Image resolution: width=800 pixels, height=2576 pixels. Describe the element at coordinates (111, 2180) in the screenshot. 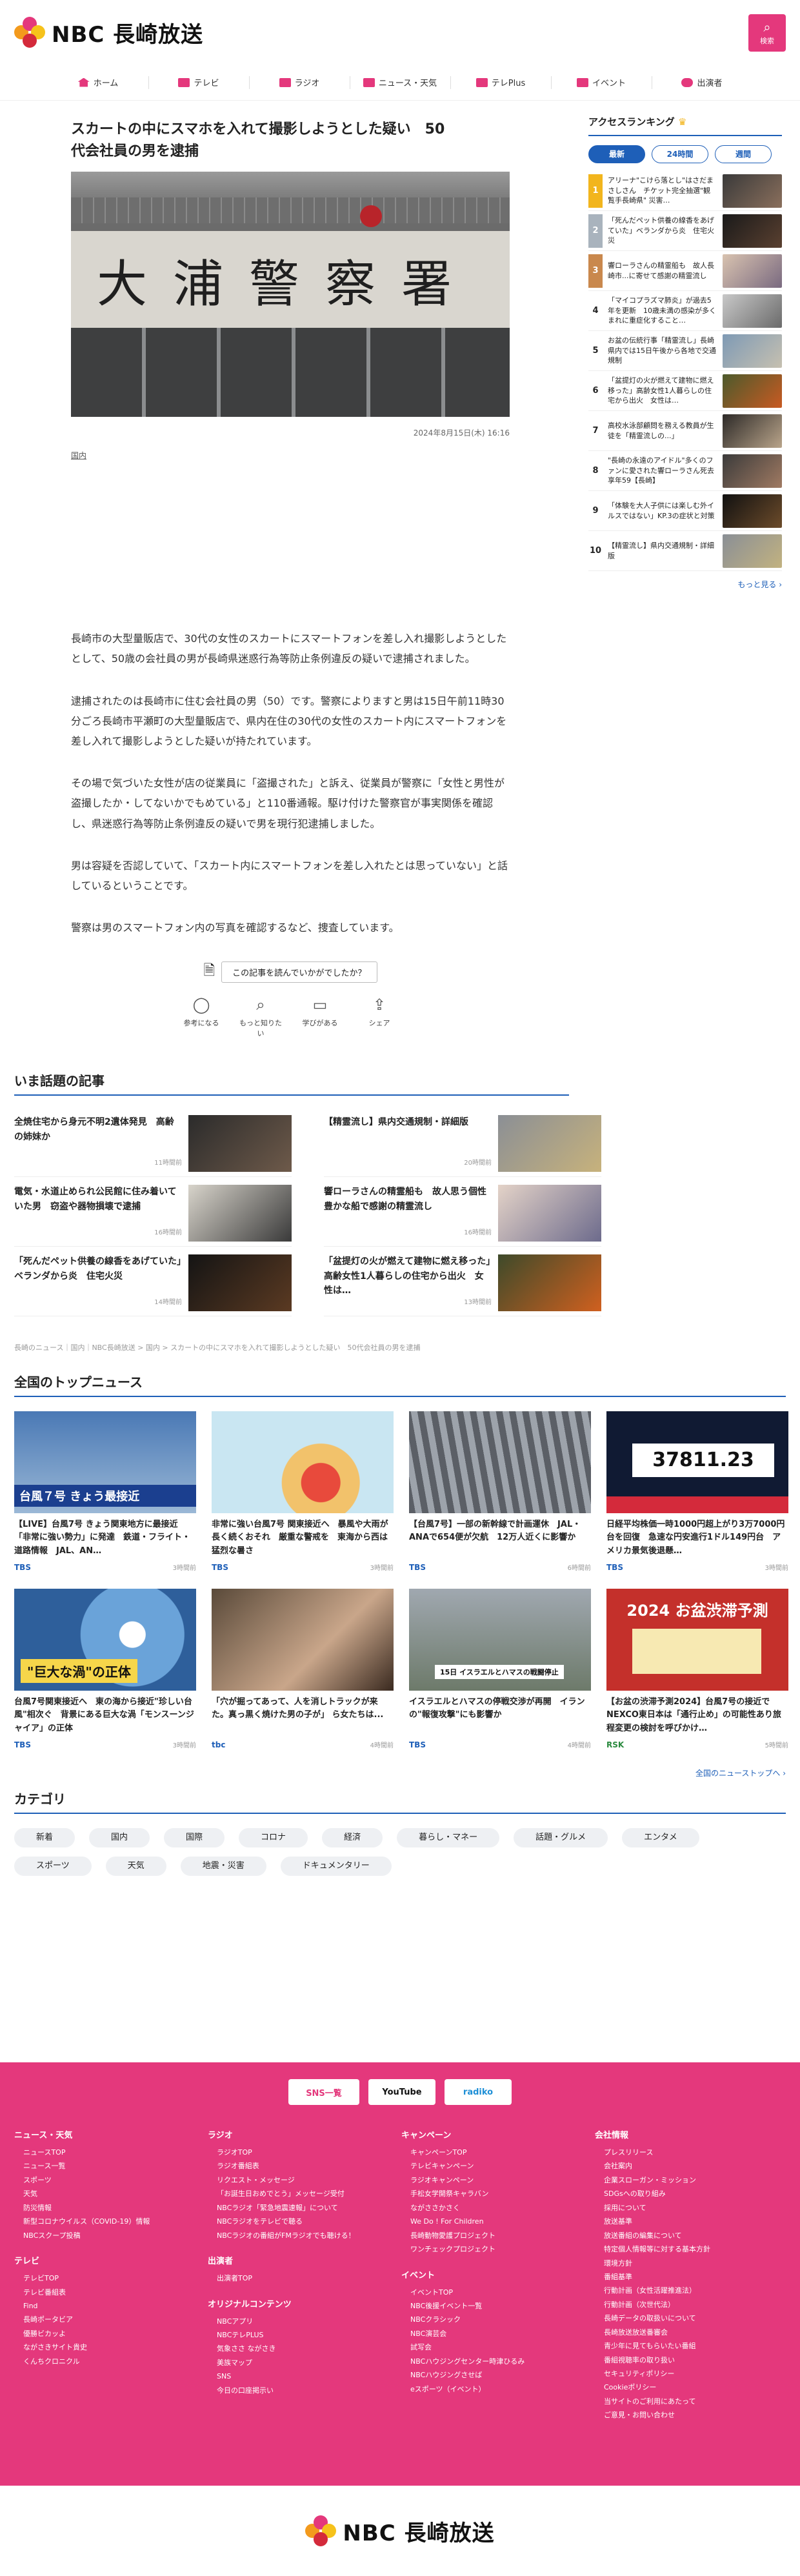

I see `footer-link: スポーツ` at that location.